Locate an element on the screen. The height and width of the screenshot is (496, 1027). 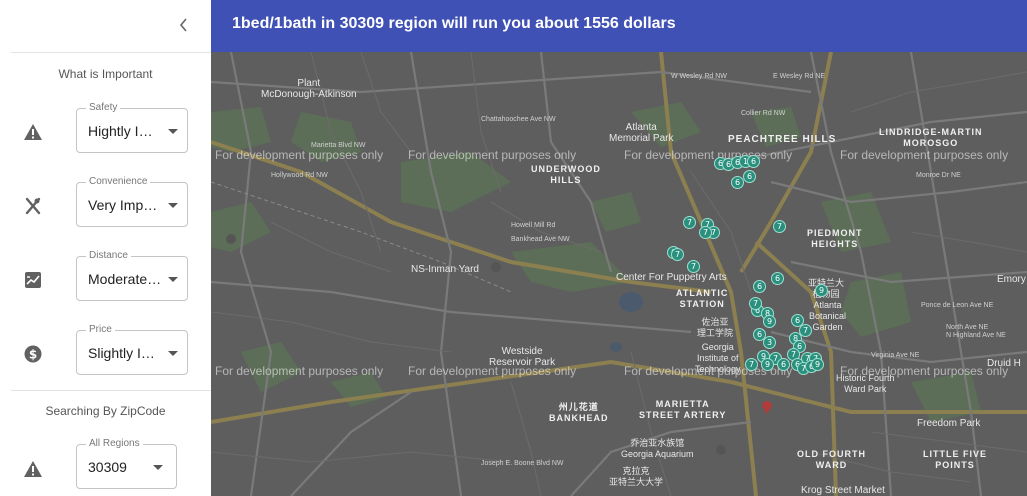
place-label: Freedom Park is located at coordinates (949, 423).